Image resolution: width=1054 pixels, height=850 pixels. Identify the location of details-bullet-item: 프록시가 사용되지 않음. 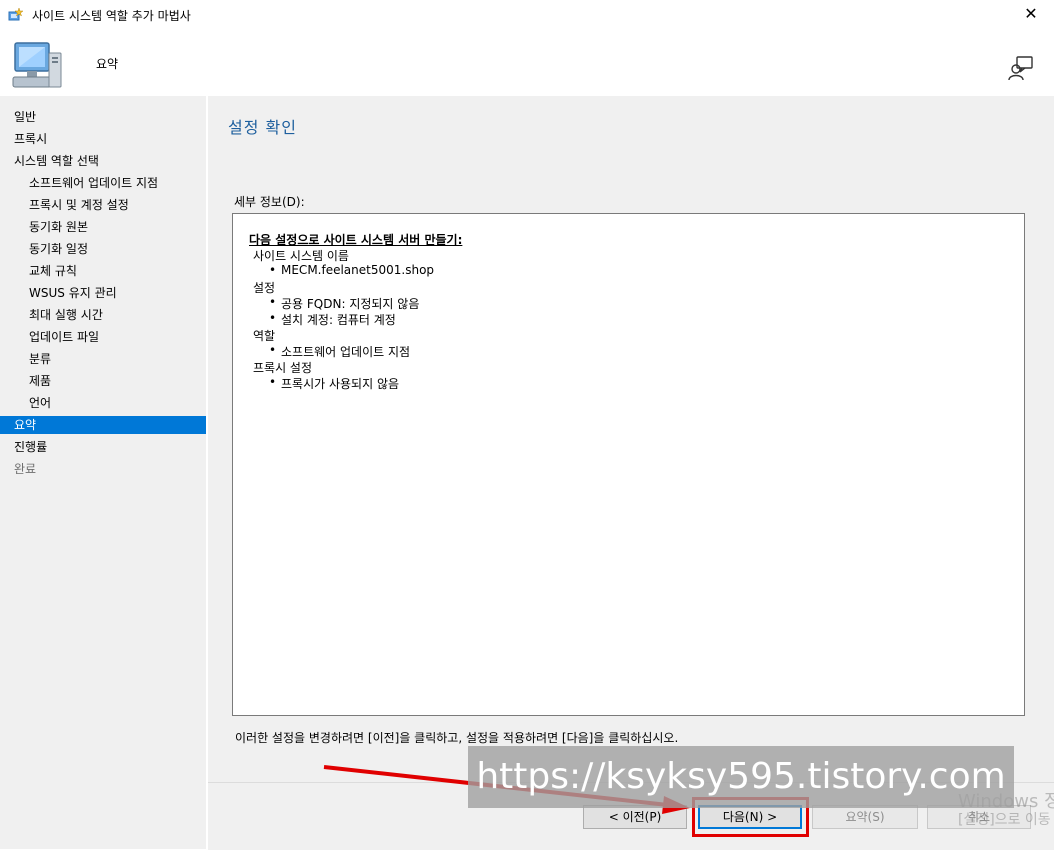
(340, 384).